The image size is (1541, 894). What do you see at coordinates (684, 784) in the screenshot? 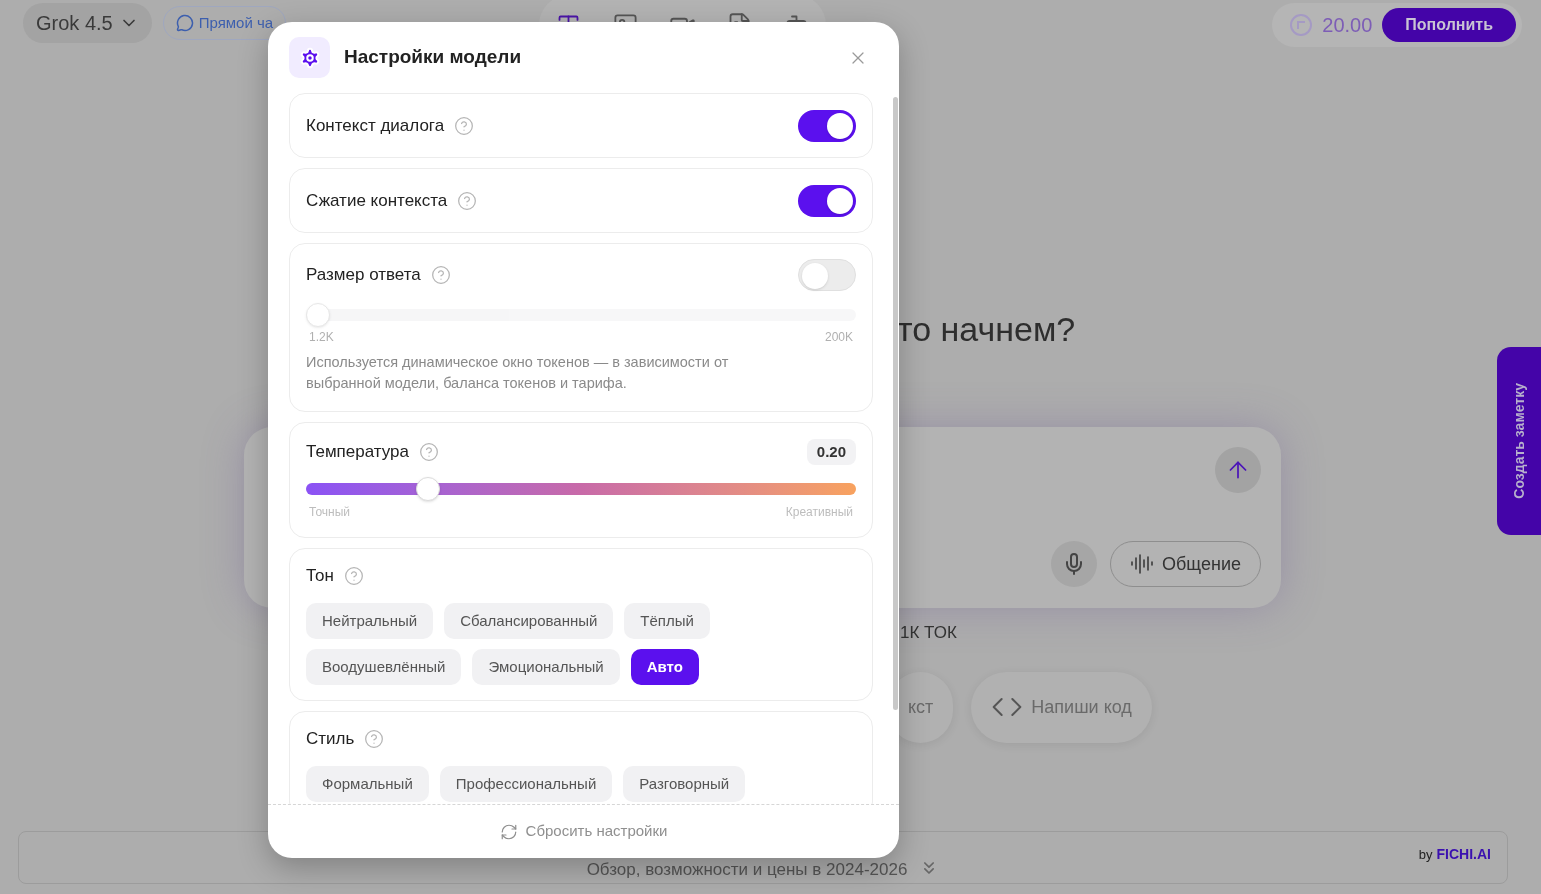
I see `option-chip: Разговорный` at bounding box center [684, 784].